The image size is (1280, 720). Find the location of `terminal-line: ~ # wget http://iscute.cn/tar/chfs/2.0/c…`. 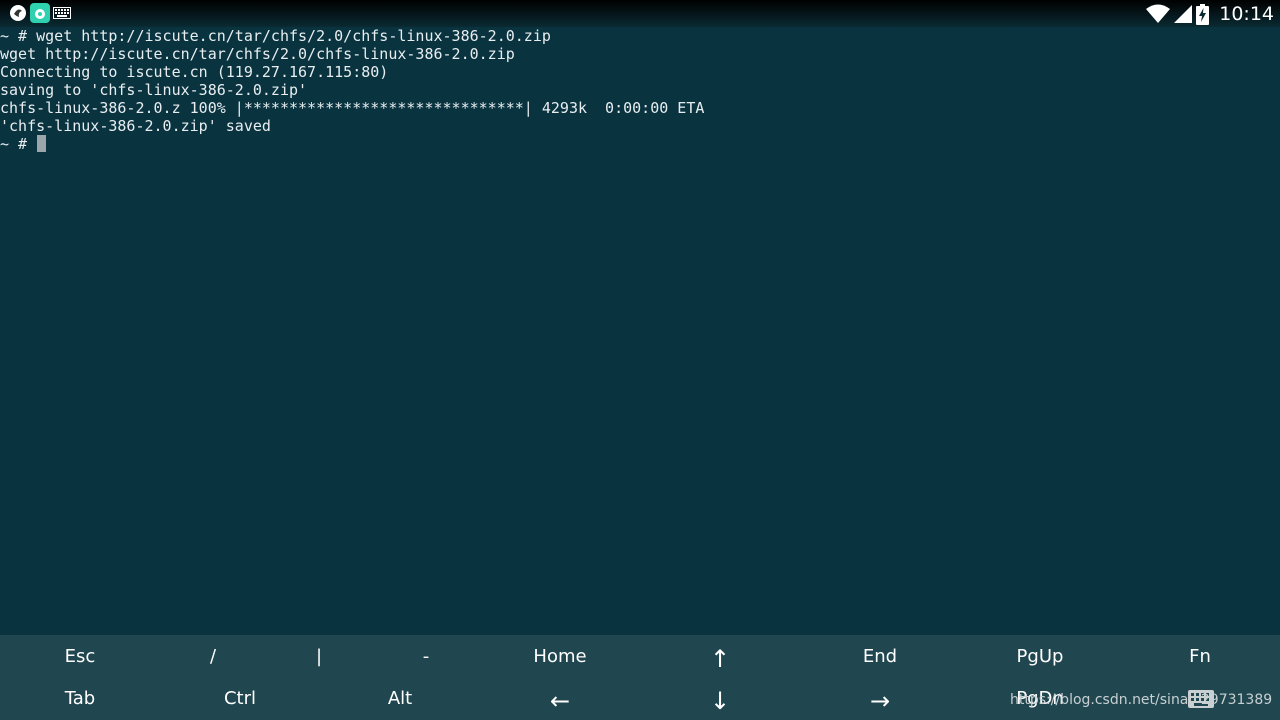

terminal-line: ~ # wget http://iscute.cn/tar/chfs/2.0/c… is located at coordinates (275, 36).